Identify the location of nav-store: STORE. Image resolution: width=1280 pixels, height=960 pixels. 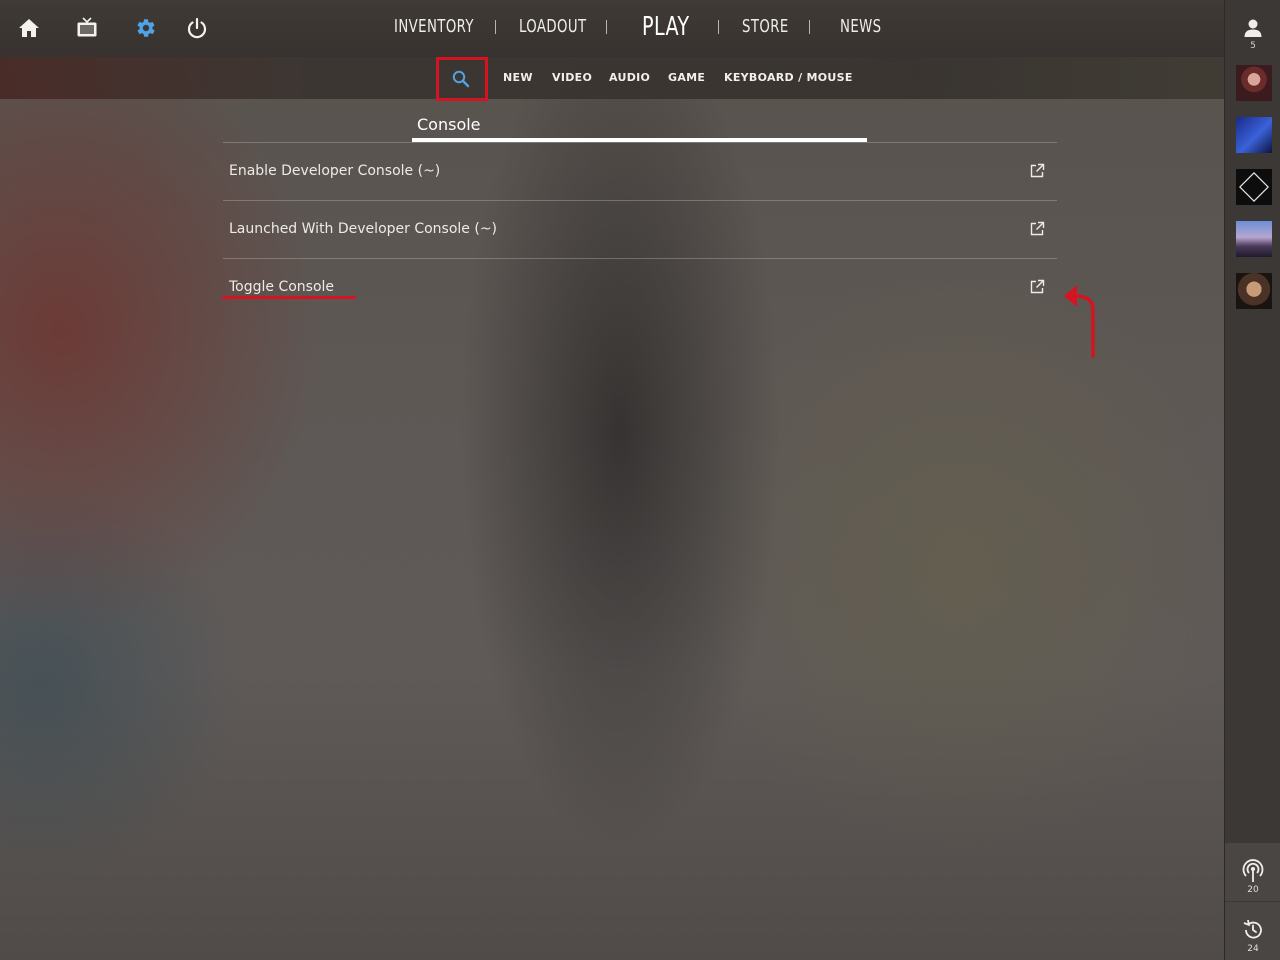
(765, 26).